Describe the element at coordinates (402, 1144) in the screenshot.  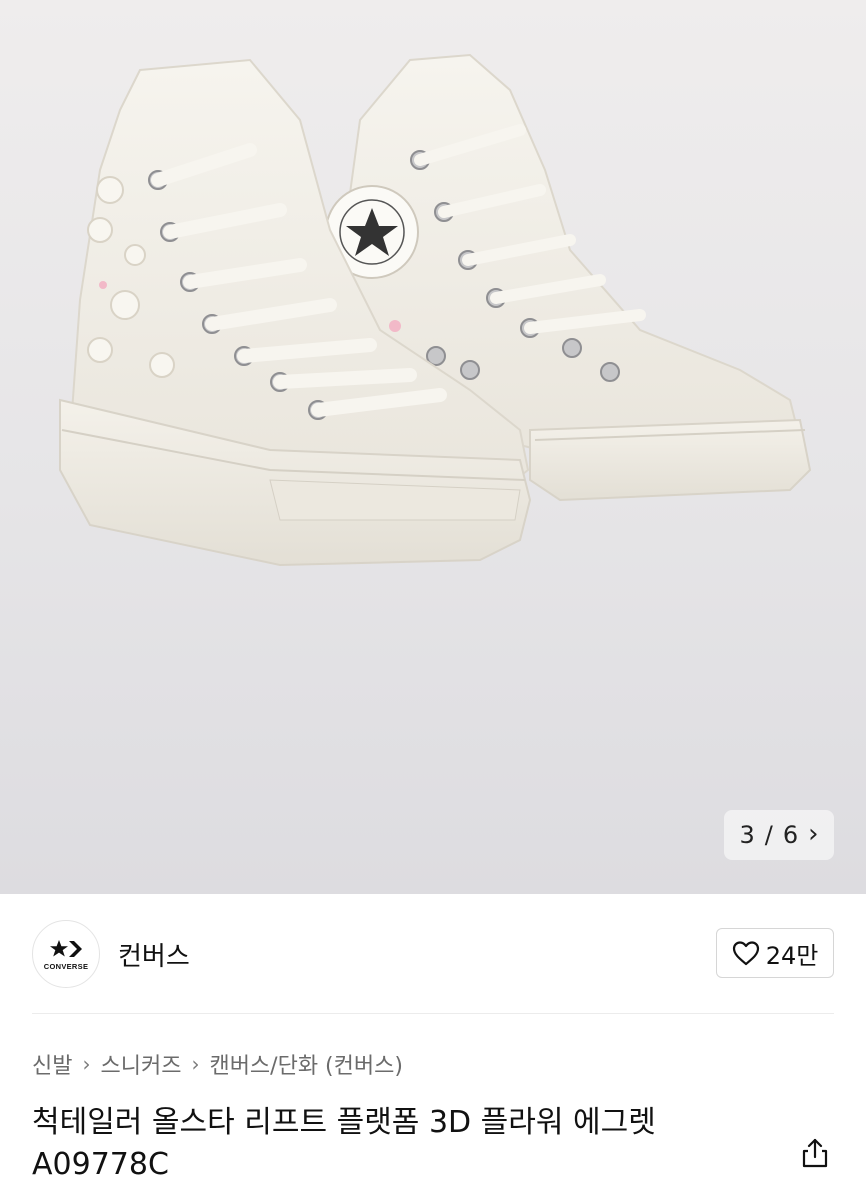
I see `product-title: 척테일러 올스타 리프트 플랫폼 3D 플라워 에그렛 A09778C` at that location.